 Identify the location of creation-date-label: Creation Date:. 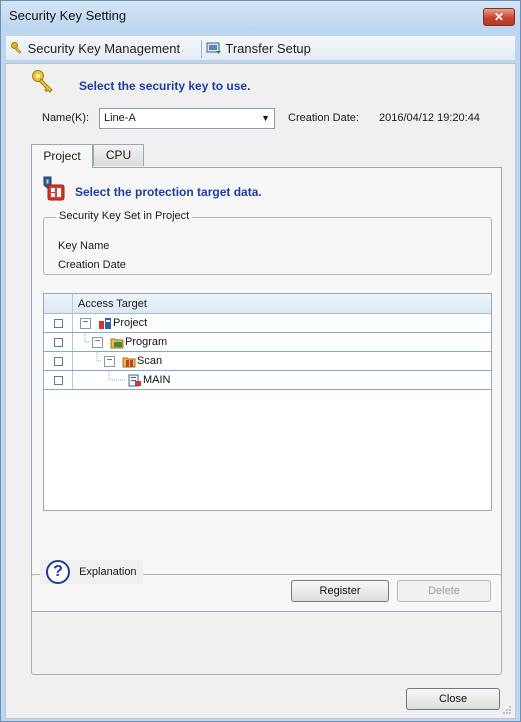
(323, 118).